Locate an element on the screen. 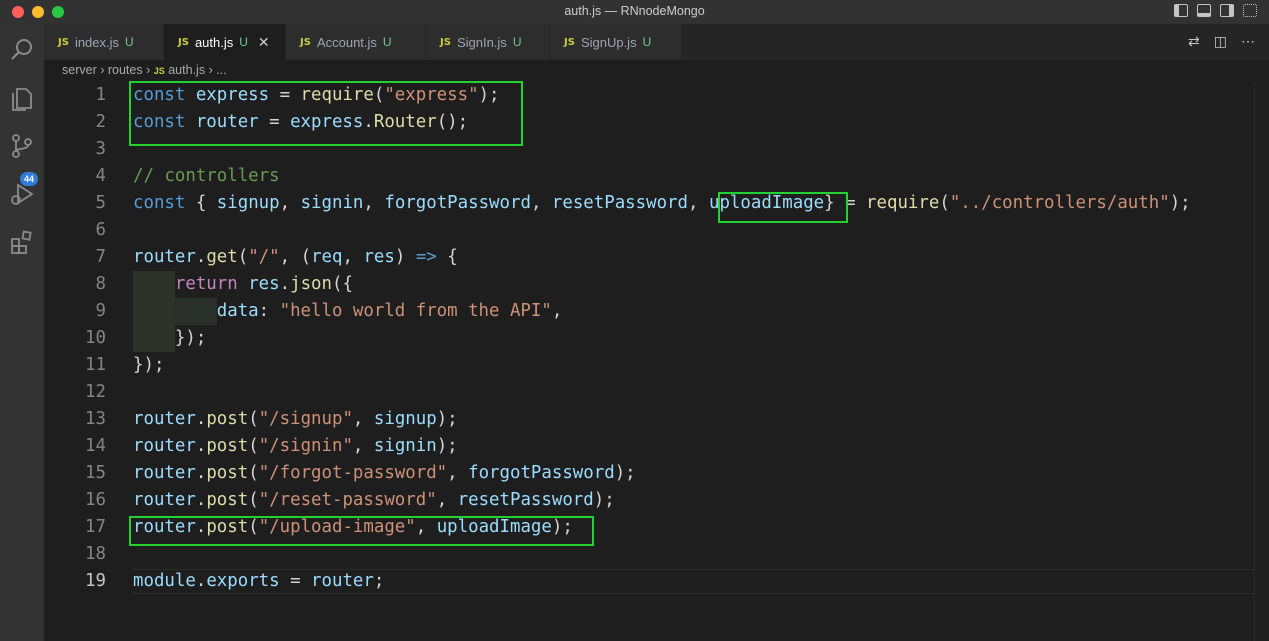 This screenshot has height=641, width=1269. tab-index-js: JS index.js U is located at coordinates (104, 42).